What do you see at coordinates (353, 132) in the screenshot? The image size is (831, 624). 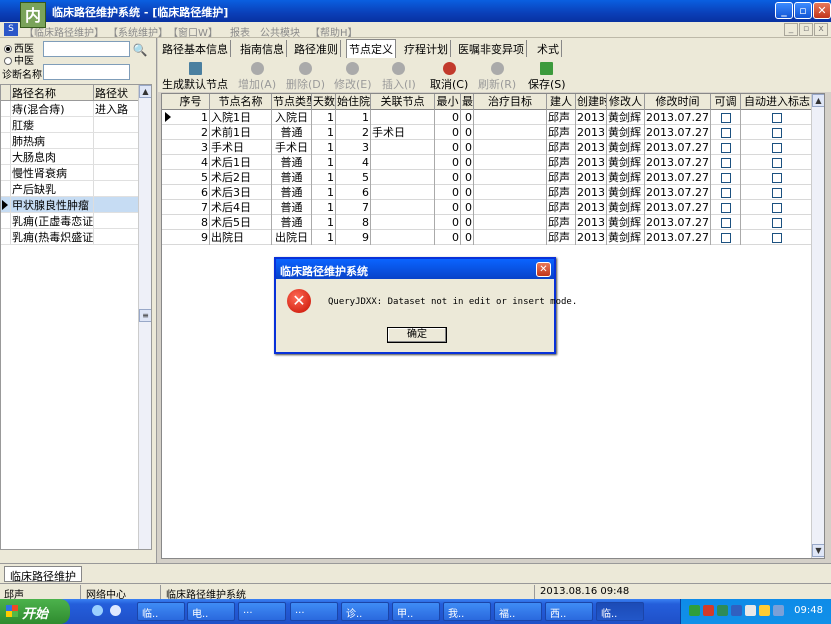 I see `table-cell: 2` at bounding box center [353, 132].